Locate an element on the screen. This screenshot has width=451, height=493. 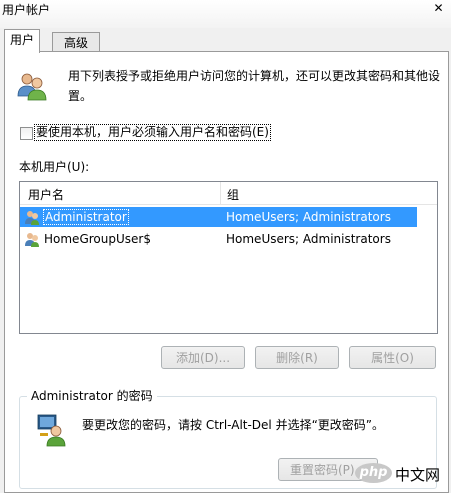
require-login-checkbox is located at coordinates (26, 133).